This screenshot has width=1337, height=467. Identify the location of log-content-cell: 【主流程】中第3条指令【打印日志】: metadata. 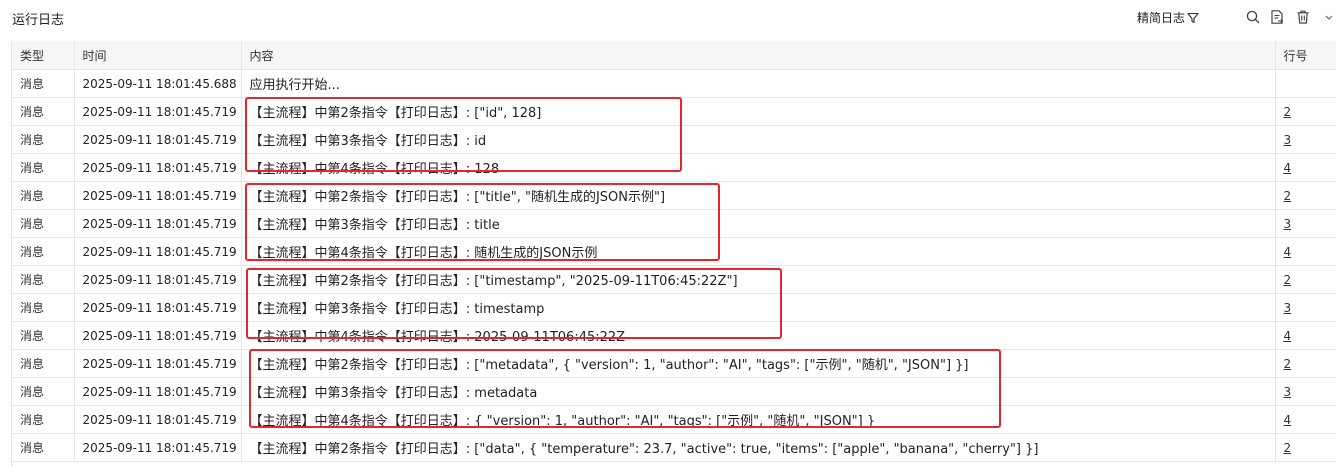
(758, 391).